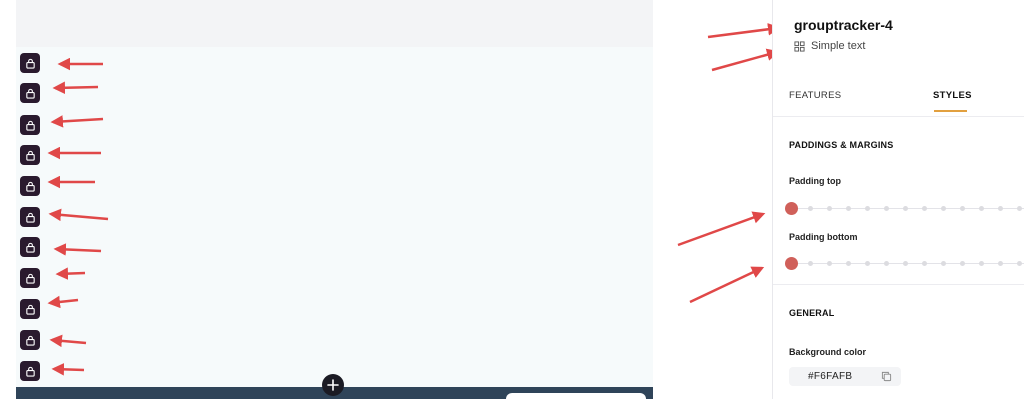 The width and height of the screenshot is (1024, 405). I want to click on copy-icon, so click(886, 376).